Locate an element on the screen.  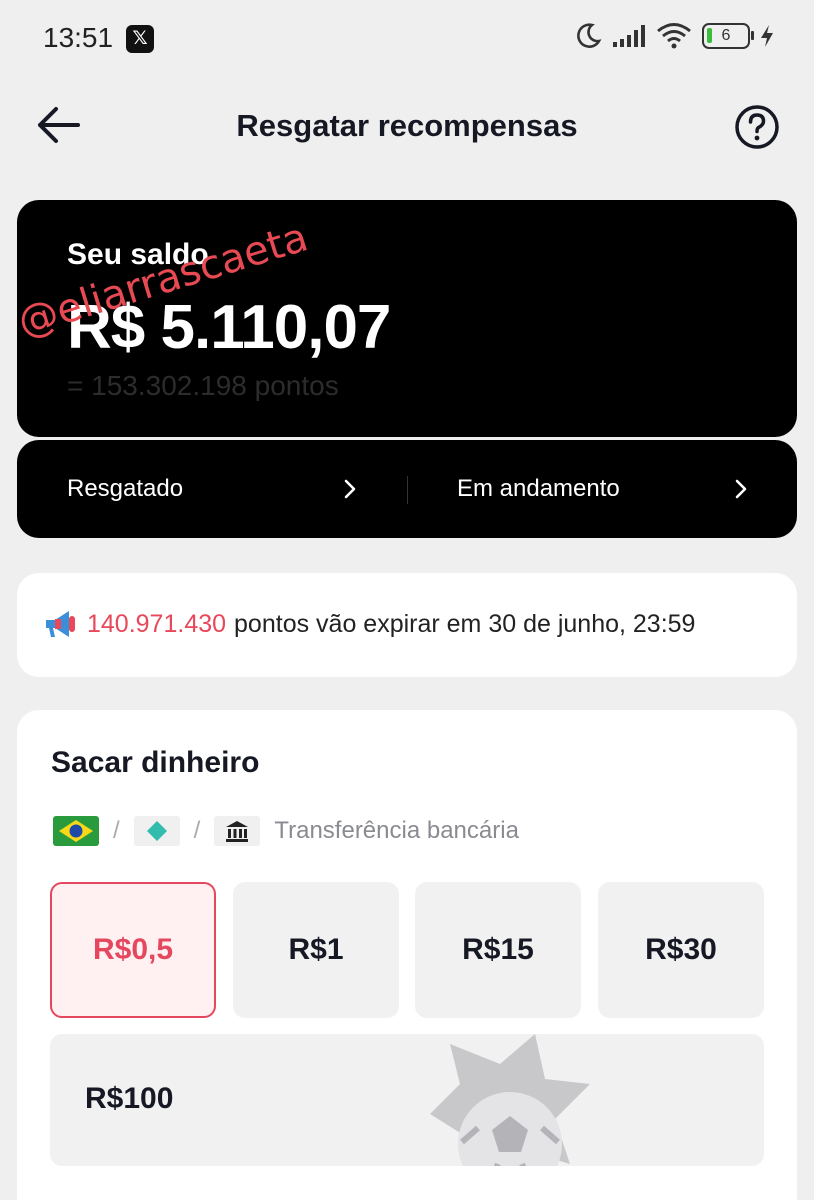
amount-option: R$1 is located at coordinates (316, 950).